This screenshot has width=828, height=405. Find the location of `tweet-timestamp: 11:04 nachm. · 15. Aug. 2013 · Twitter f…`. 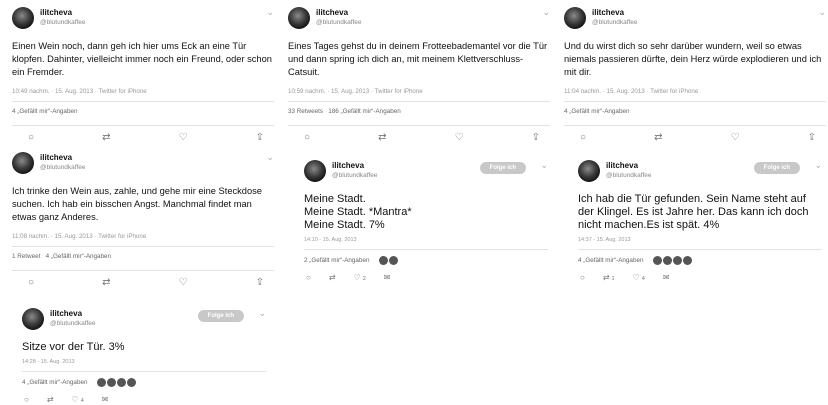

tweet-timestamp: 11:04 nachm. · 15. Aug. 2013 · Twitter f… is located at coordinates (695, 91).